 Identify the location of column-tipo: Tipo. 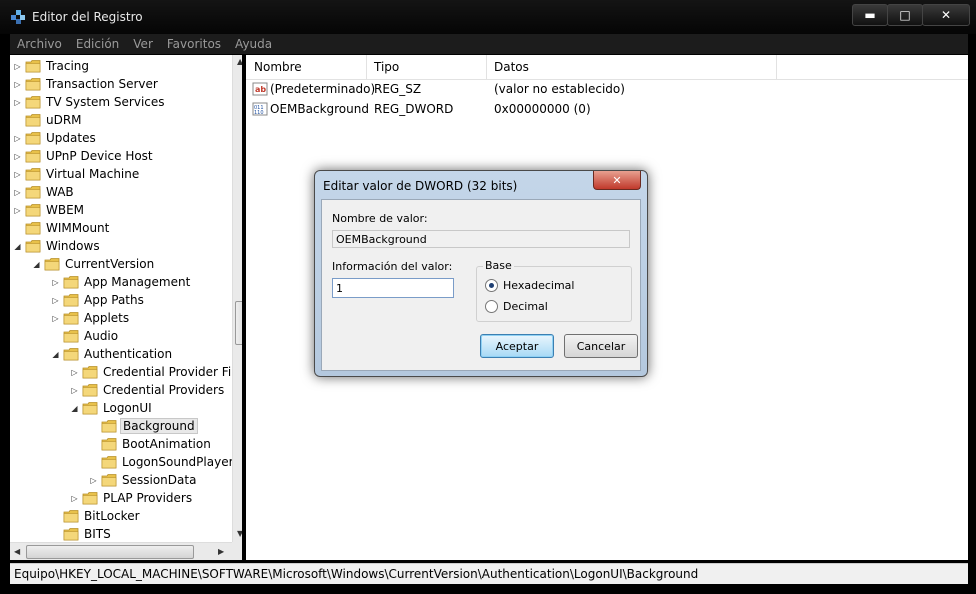
(426, 67).